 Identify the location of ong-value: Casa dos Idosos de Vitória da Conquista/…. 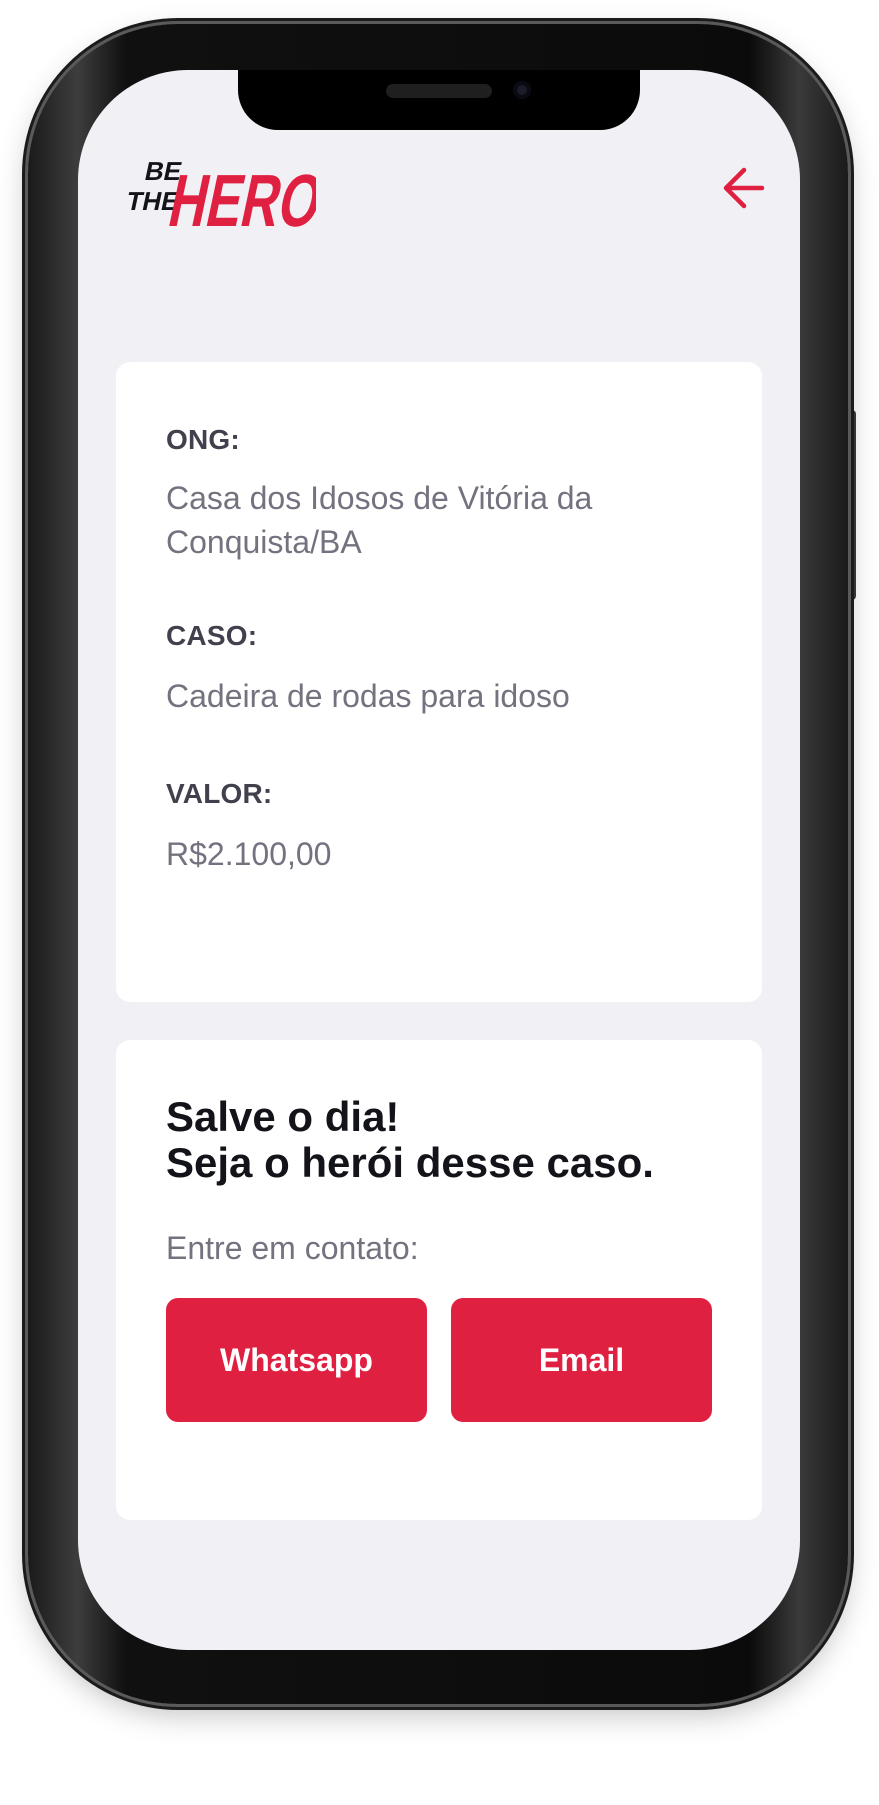
(379, 520).